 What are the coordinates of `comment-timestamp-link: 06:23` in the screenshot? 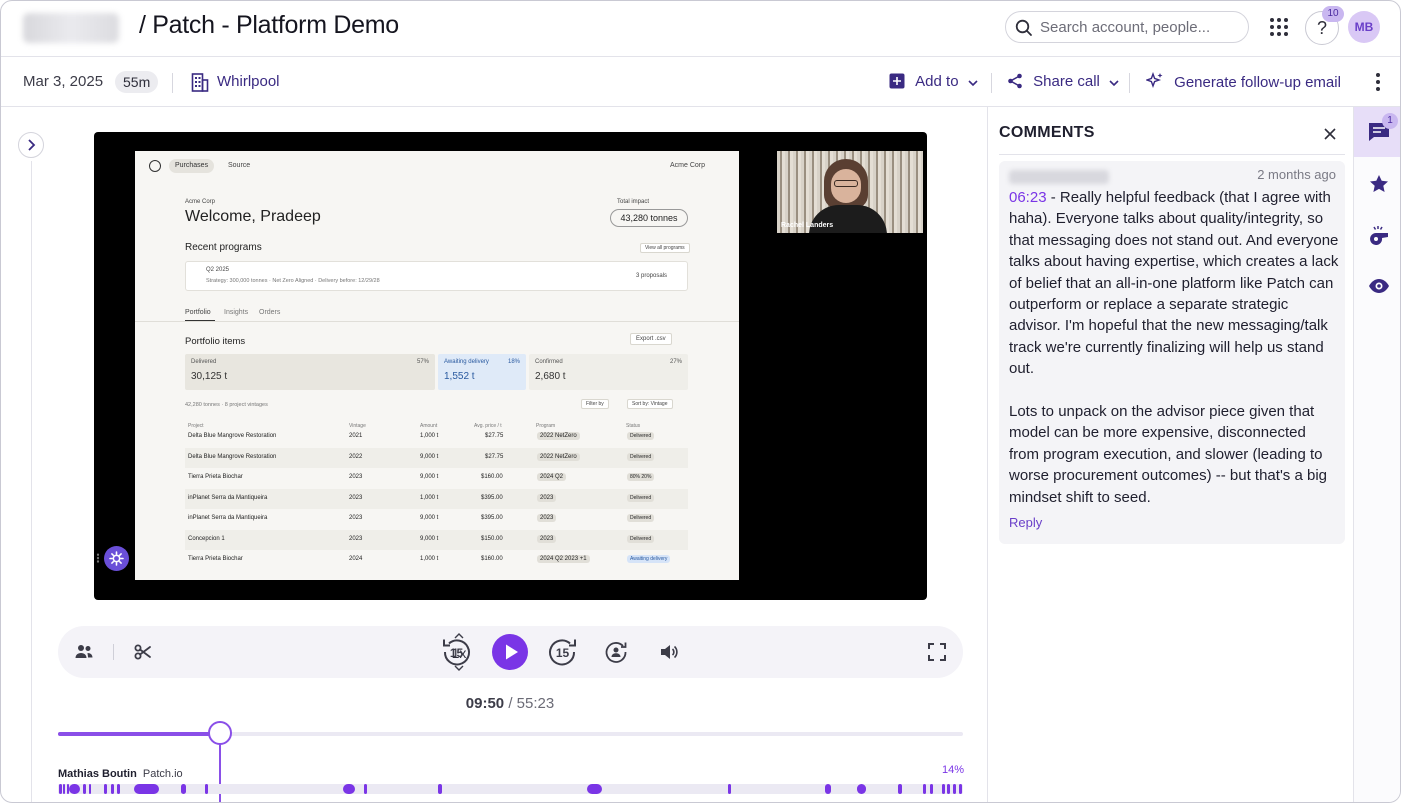 It's located at (1028, 197).